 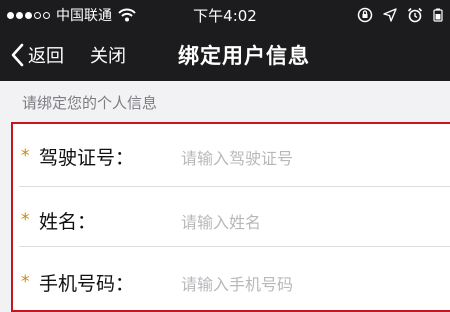 What do you see at coordinates (390, 15) in the screenshot?
I see `location-arrow-icon` at bounding box center [390, 15].